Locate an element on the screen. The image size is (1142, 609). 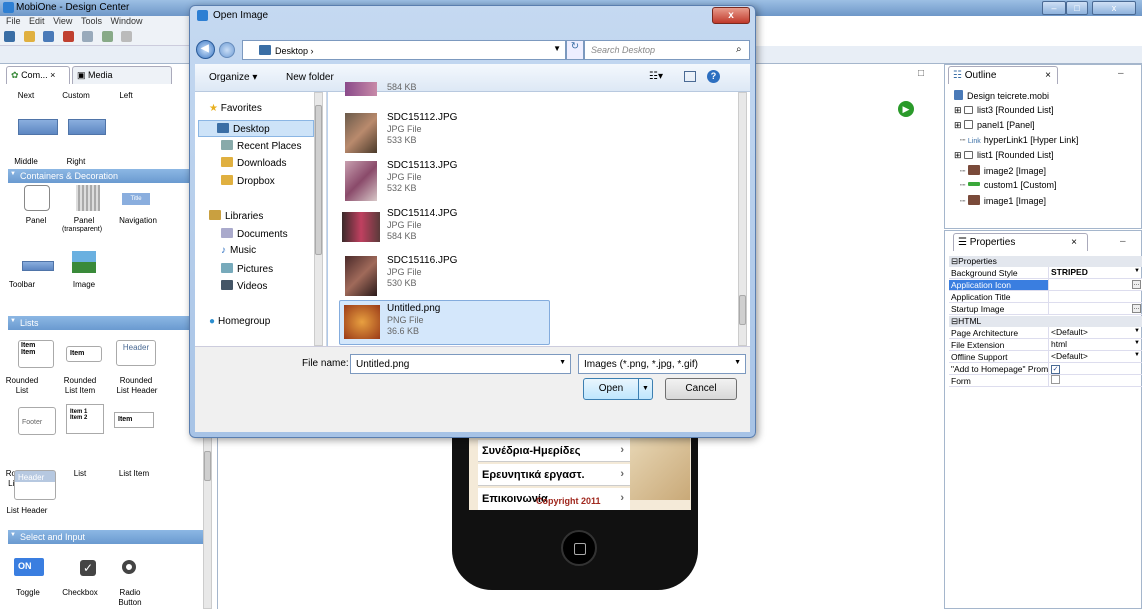
outline-item-list1: ⊞ list1 [Rounded List] is located at coordinates (1004, 155).